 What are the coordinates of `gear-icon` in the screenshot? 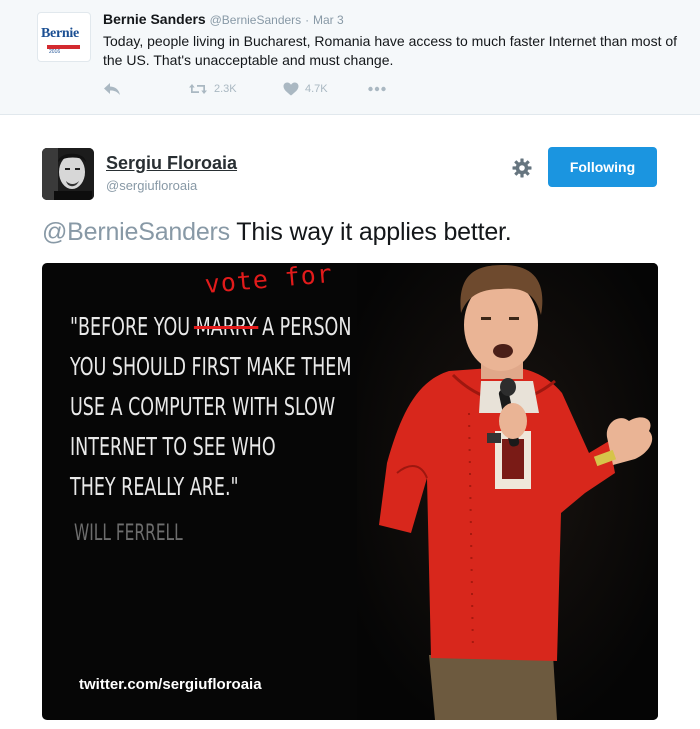 It's located at (522, 168).